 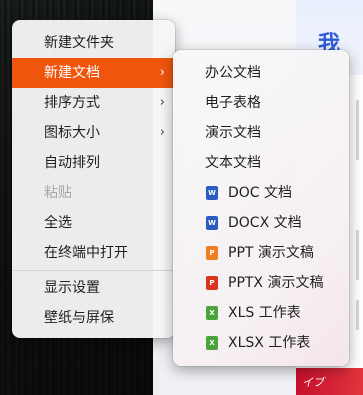 I want to click on submenu-item-ppt: P PPT 演示文稿, so click(x=261, y=253).